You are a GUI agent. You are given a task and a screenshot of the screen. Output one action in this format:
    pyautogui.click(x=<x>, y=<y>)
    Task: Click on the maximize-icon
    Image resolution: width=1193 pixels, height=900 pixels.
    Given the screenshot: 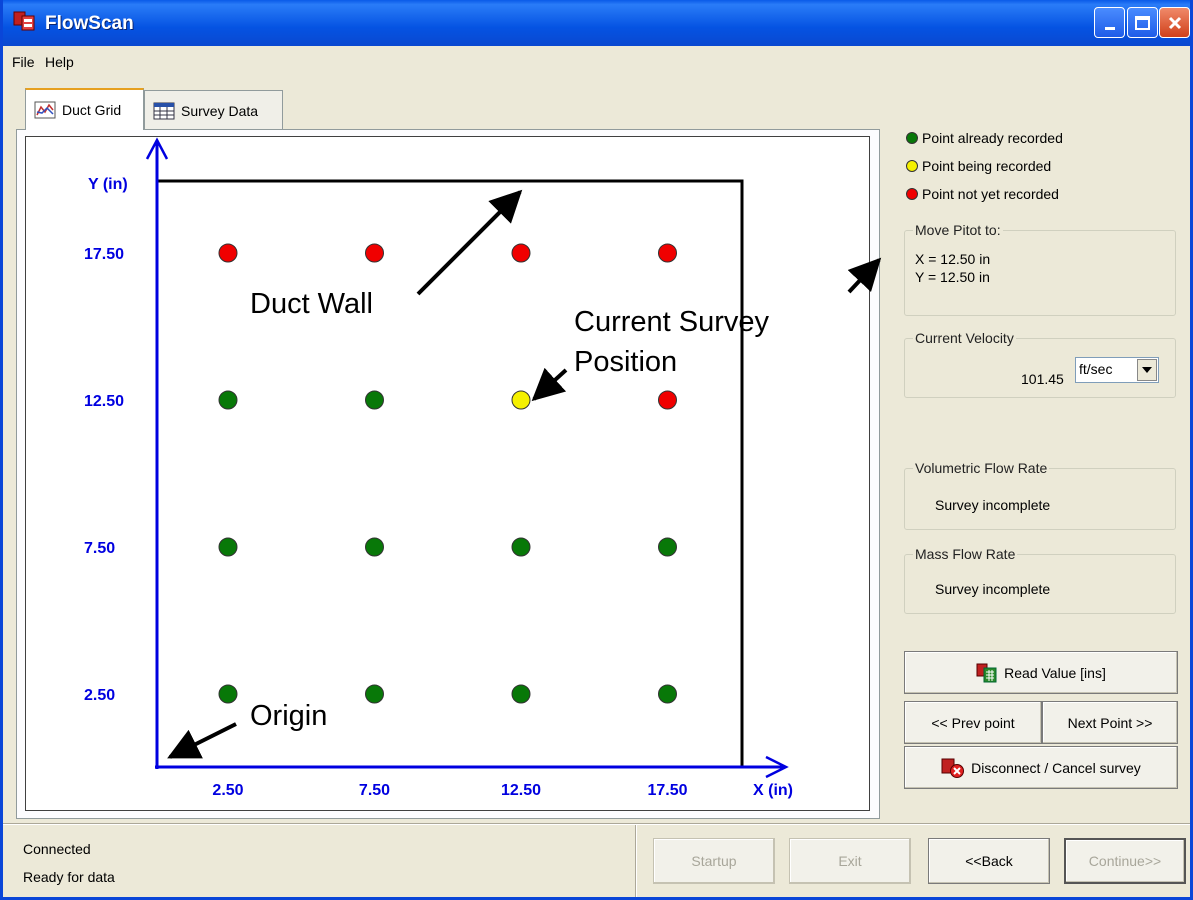 What is the action you would take?
    pyautogui.click(x=1142, y=22)
    